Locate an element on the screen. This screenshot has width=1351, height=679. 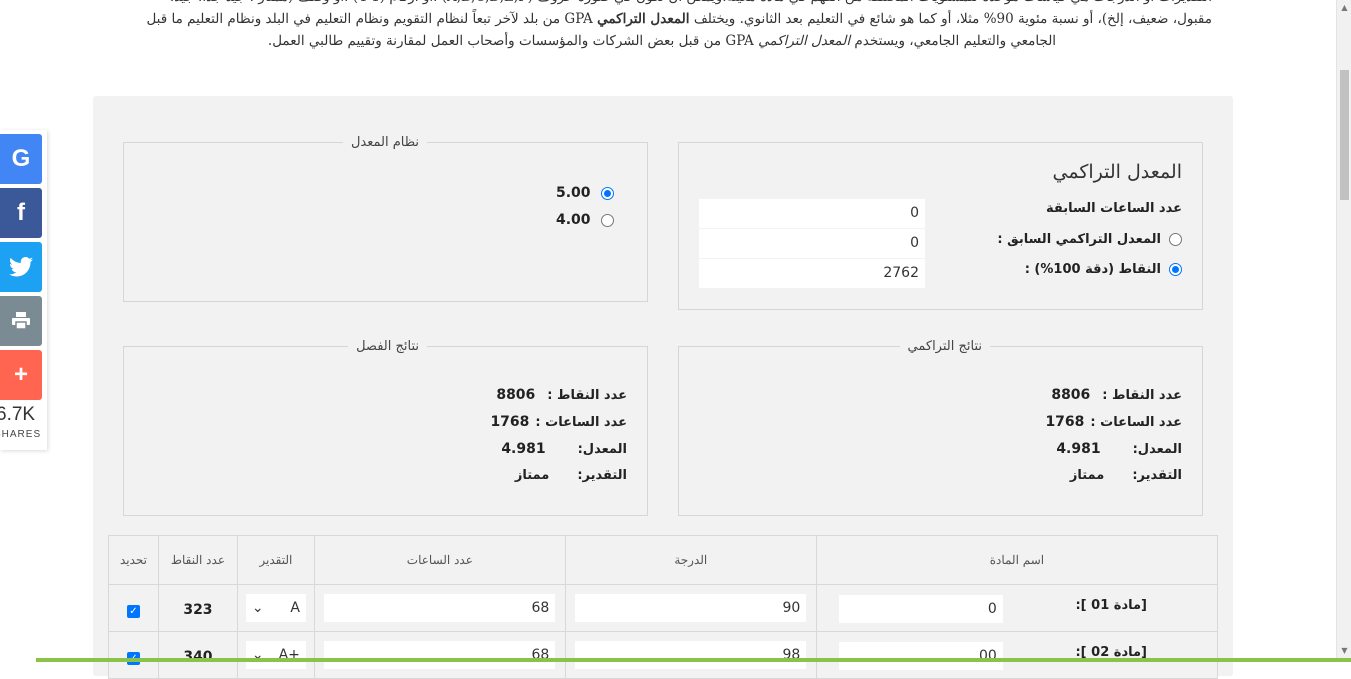
scroll-down-arrow-icon: ▼ is located at coordinates (1344, 650).